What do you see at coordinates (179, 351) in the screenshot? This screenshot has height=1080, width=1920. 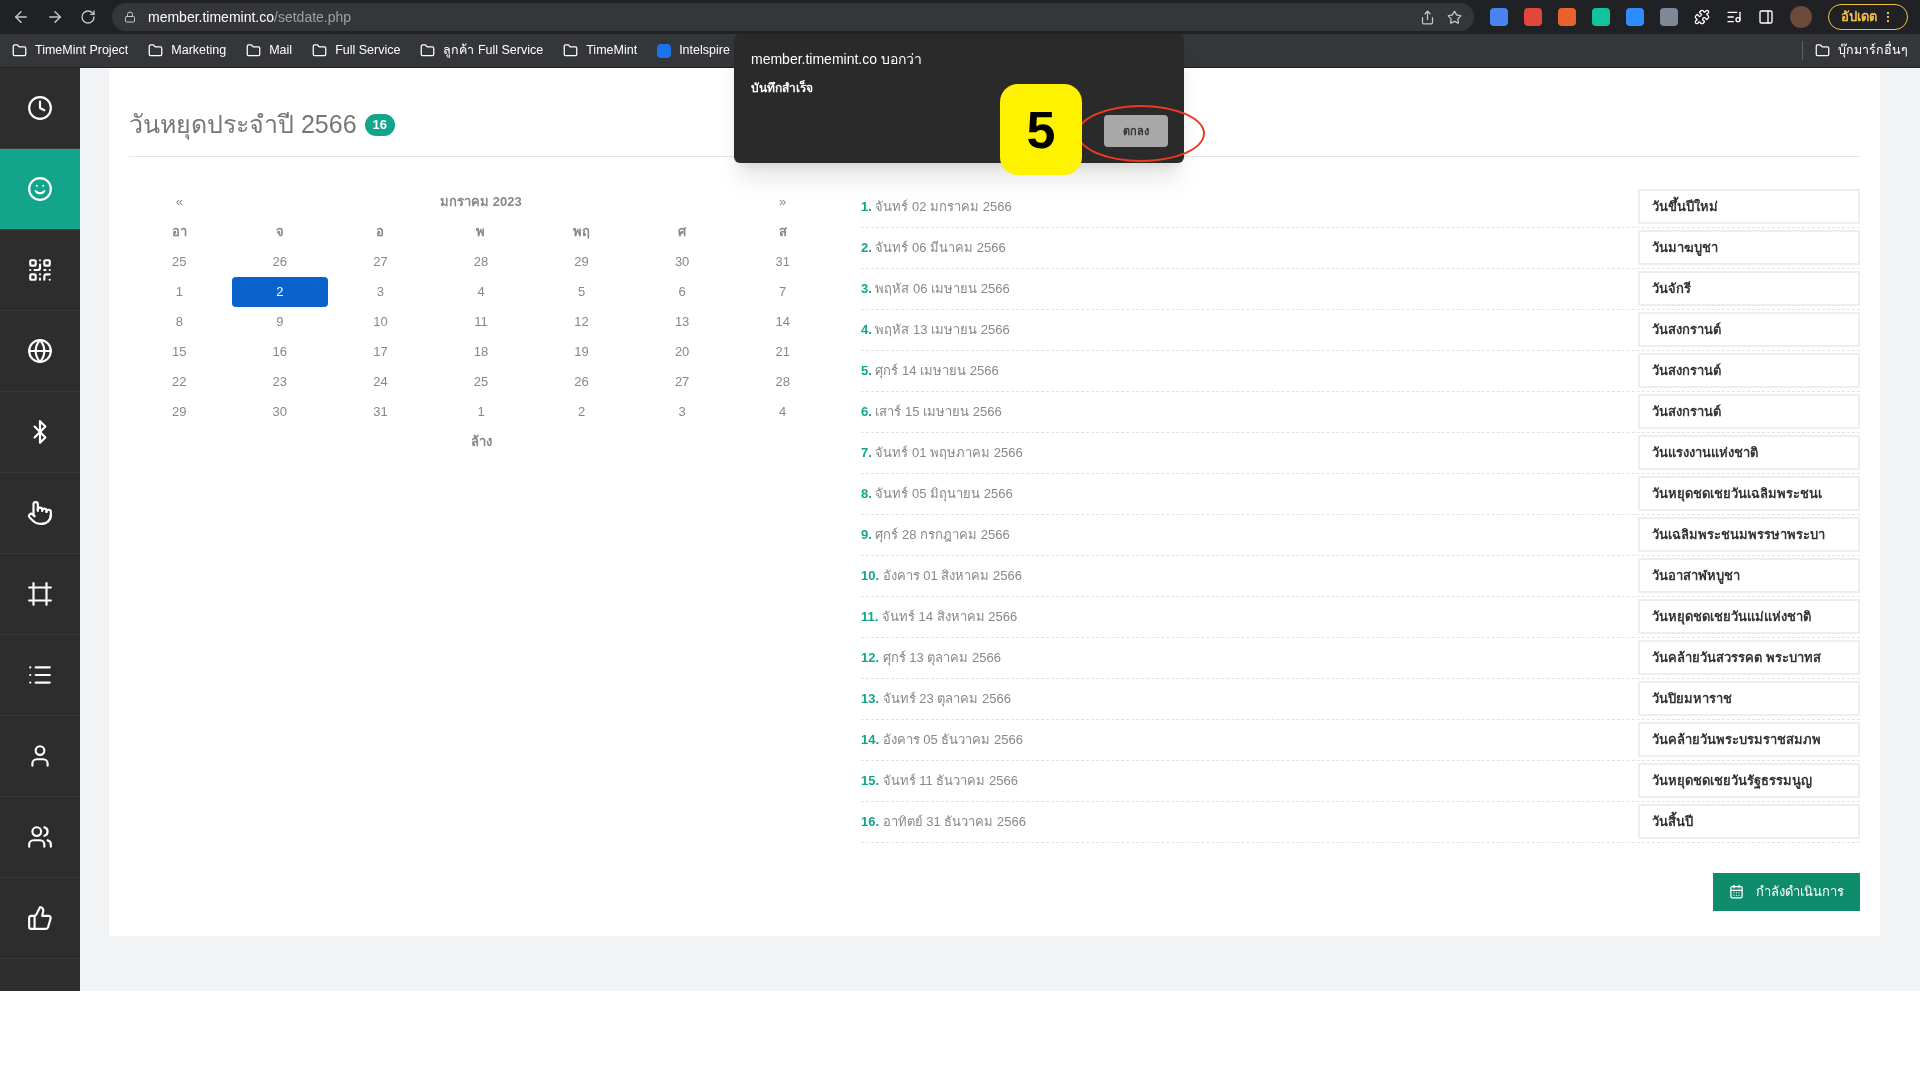 I see `calendar-day: 15` at bounding box center [179, 351].